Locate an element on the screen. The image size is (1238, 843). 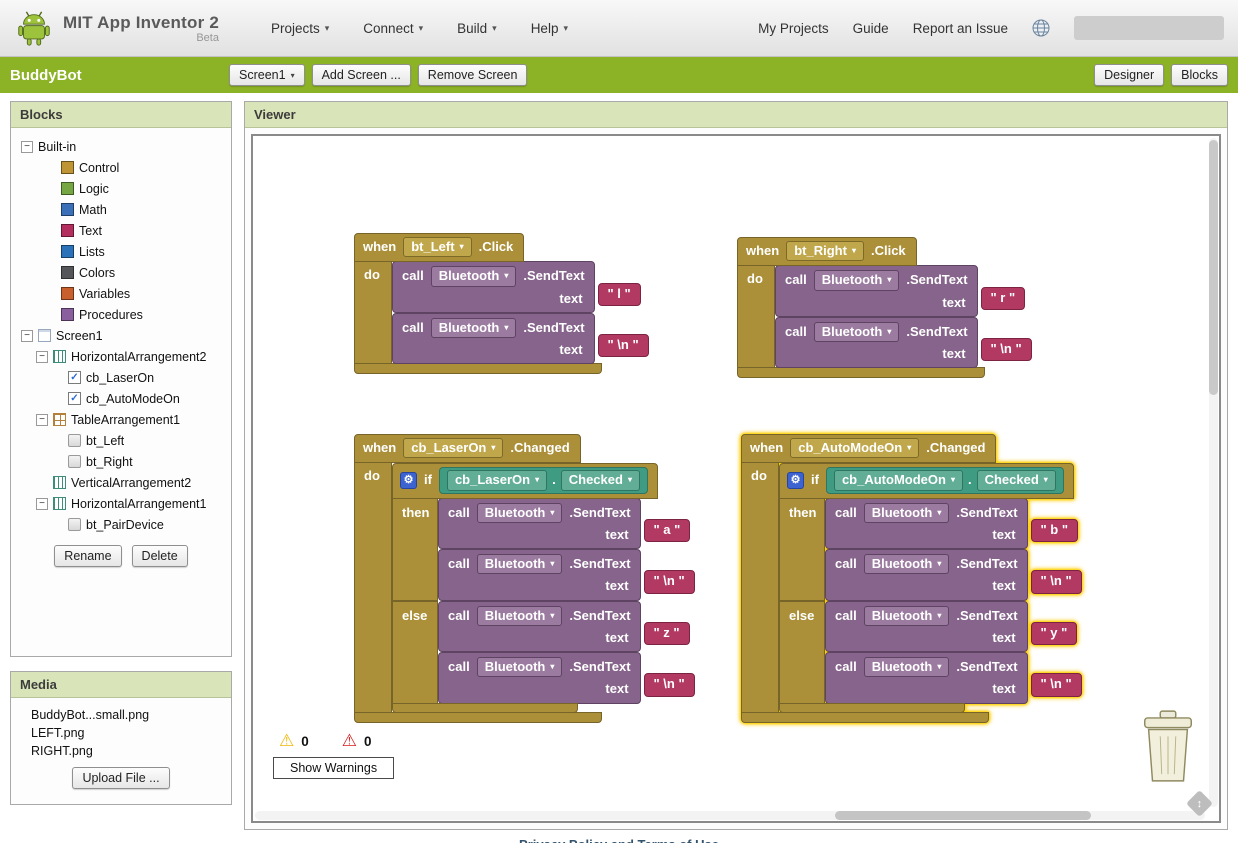
remove-screen-button: Remove Screen is located at coordinates (472, 75).